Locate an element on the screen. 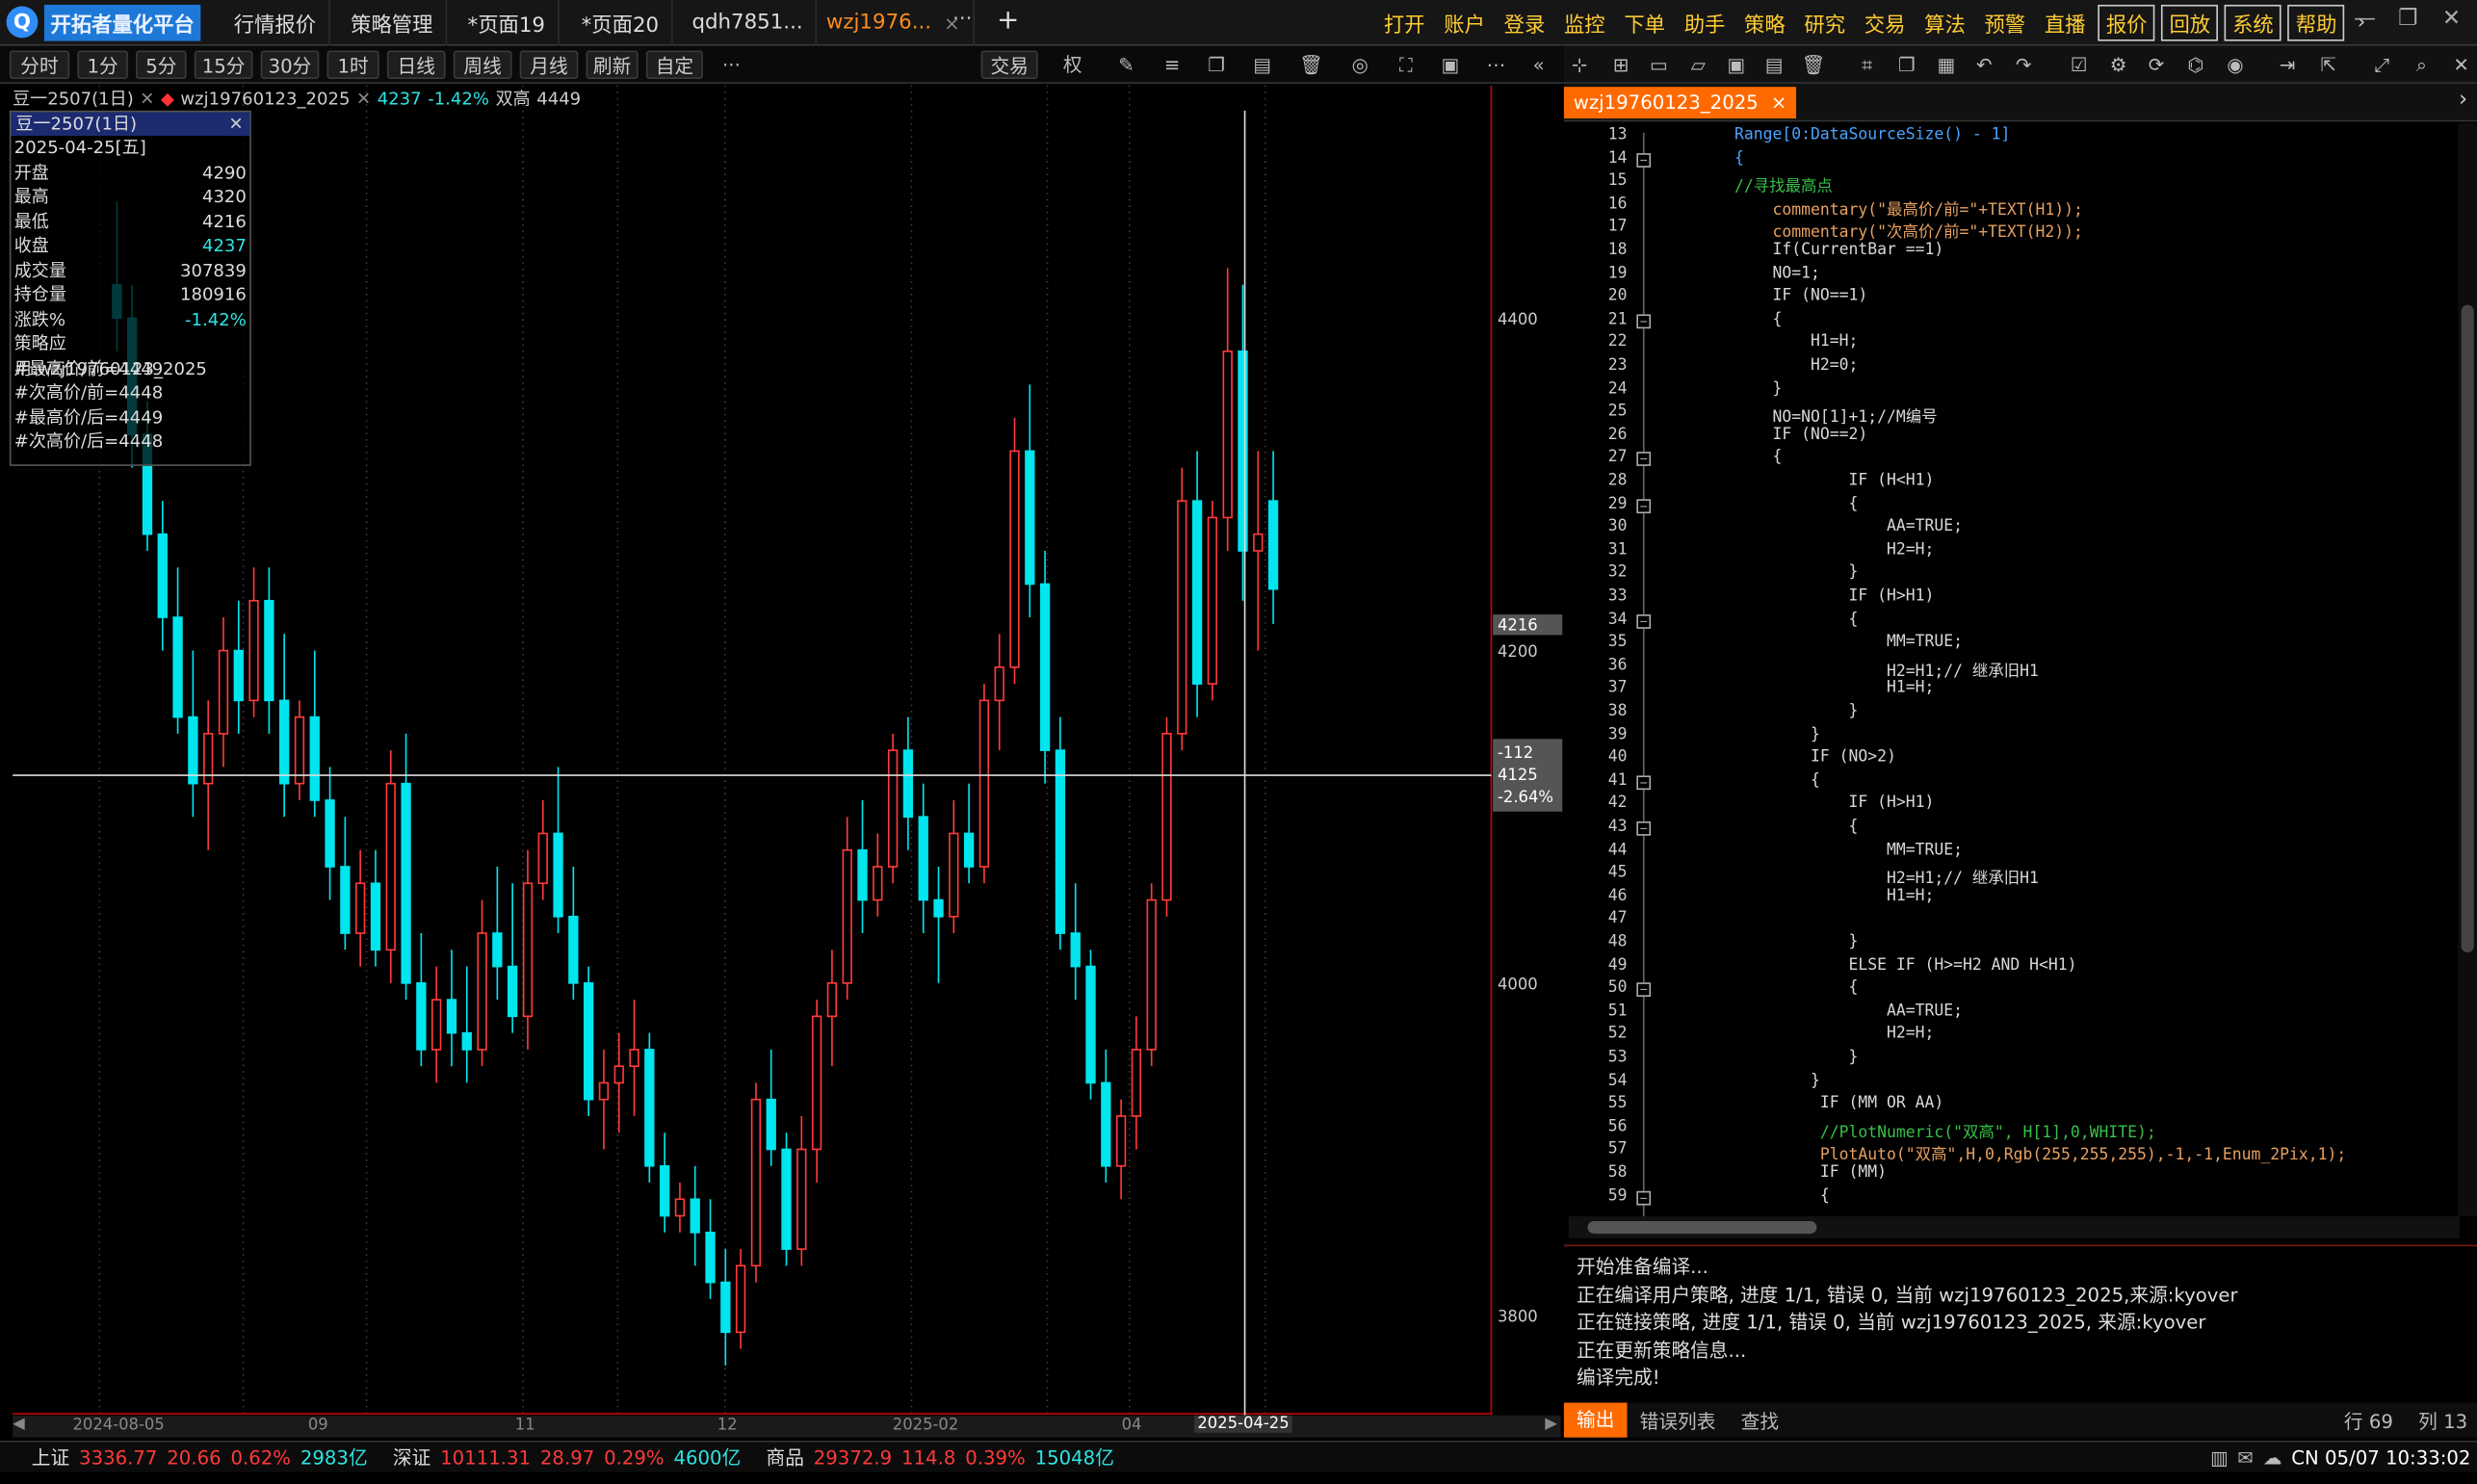 This screenshot has width=2477, height=1484. scroll-left-icon: ◀ is located at coordinates (19, 1425).